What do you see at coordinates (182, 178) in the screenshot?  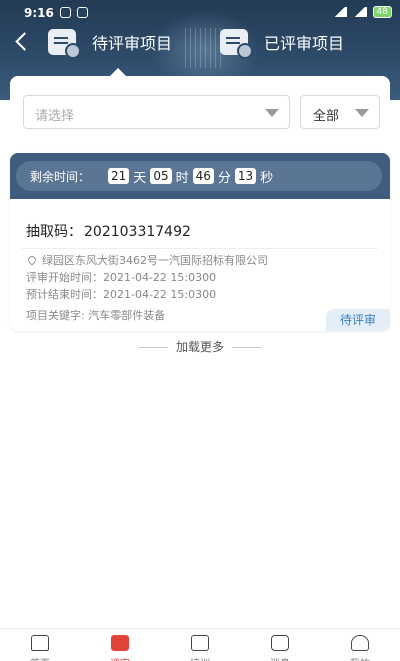 I see `hours-unit: 时` at bounding box center [182, 178].